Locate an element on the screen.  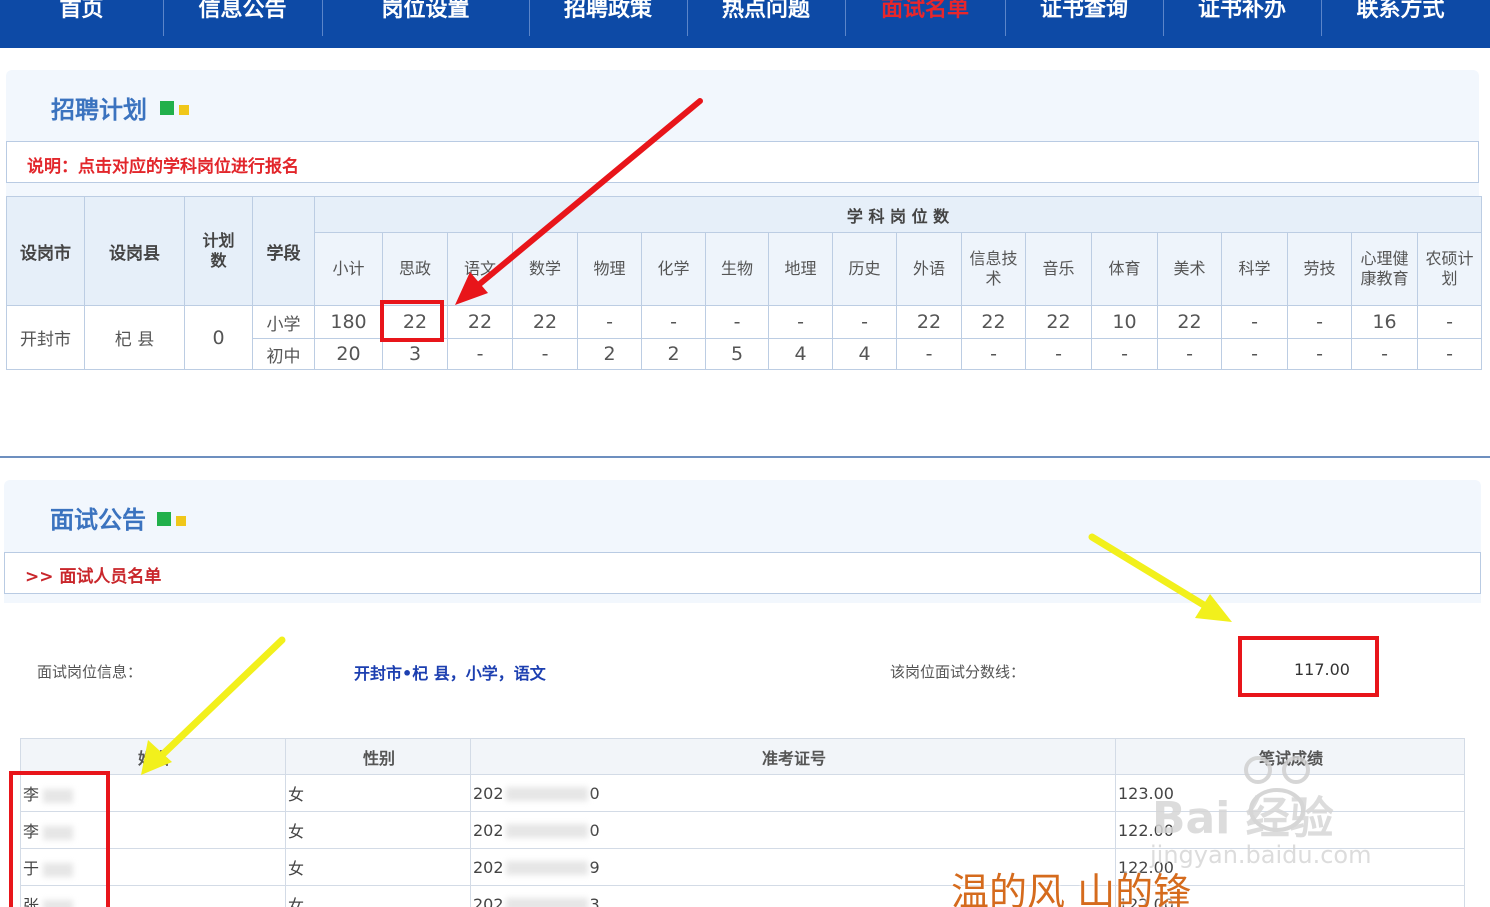
cell-subject-count: 10 is located at coordinates (1124, 322).